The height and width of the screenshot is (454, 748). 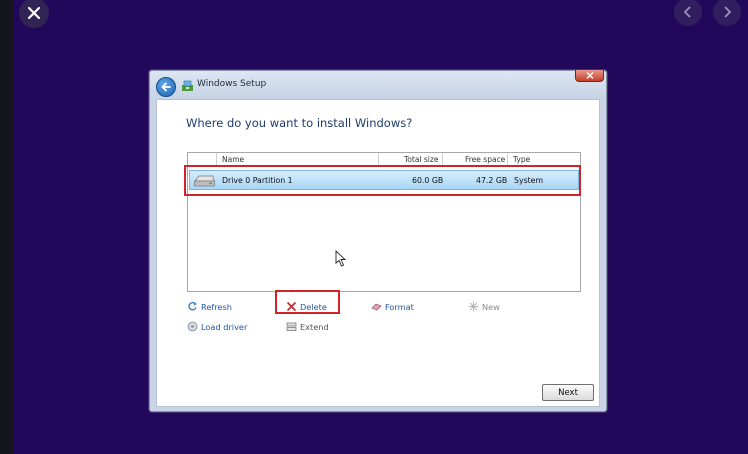 I want to click on delete-button: Delete, so click(x=306, y=306).